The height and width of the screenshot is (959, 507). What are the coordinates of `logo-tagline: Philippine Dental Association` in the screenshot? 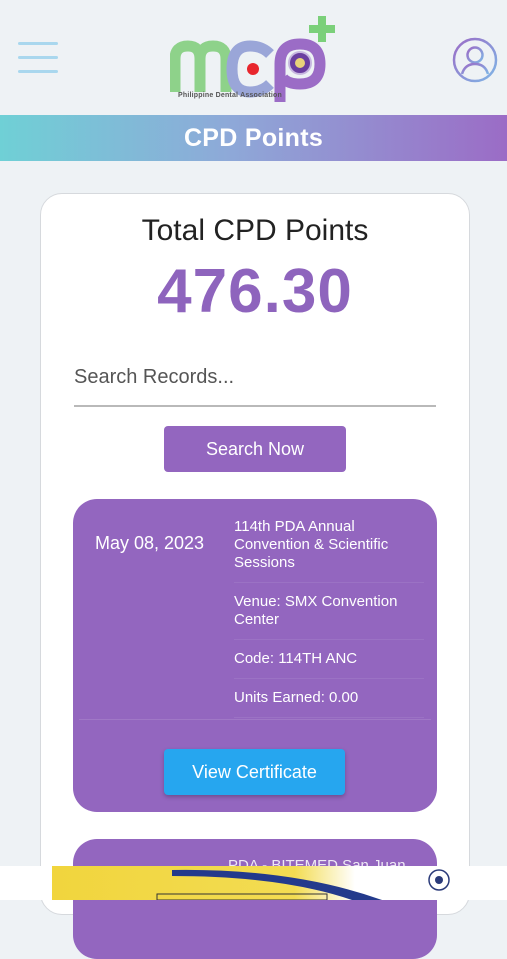 It's located at (230, 95).